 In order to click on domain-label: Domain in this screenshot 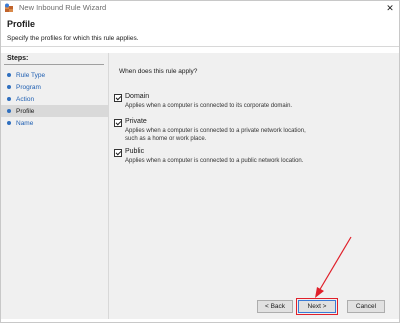, I will do `click(137, 96)`.